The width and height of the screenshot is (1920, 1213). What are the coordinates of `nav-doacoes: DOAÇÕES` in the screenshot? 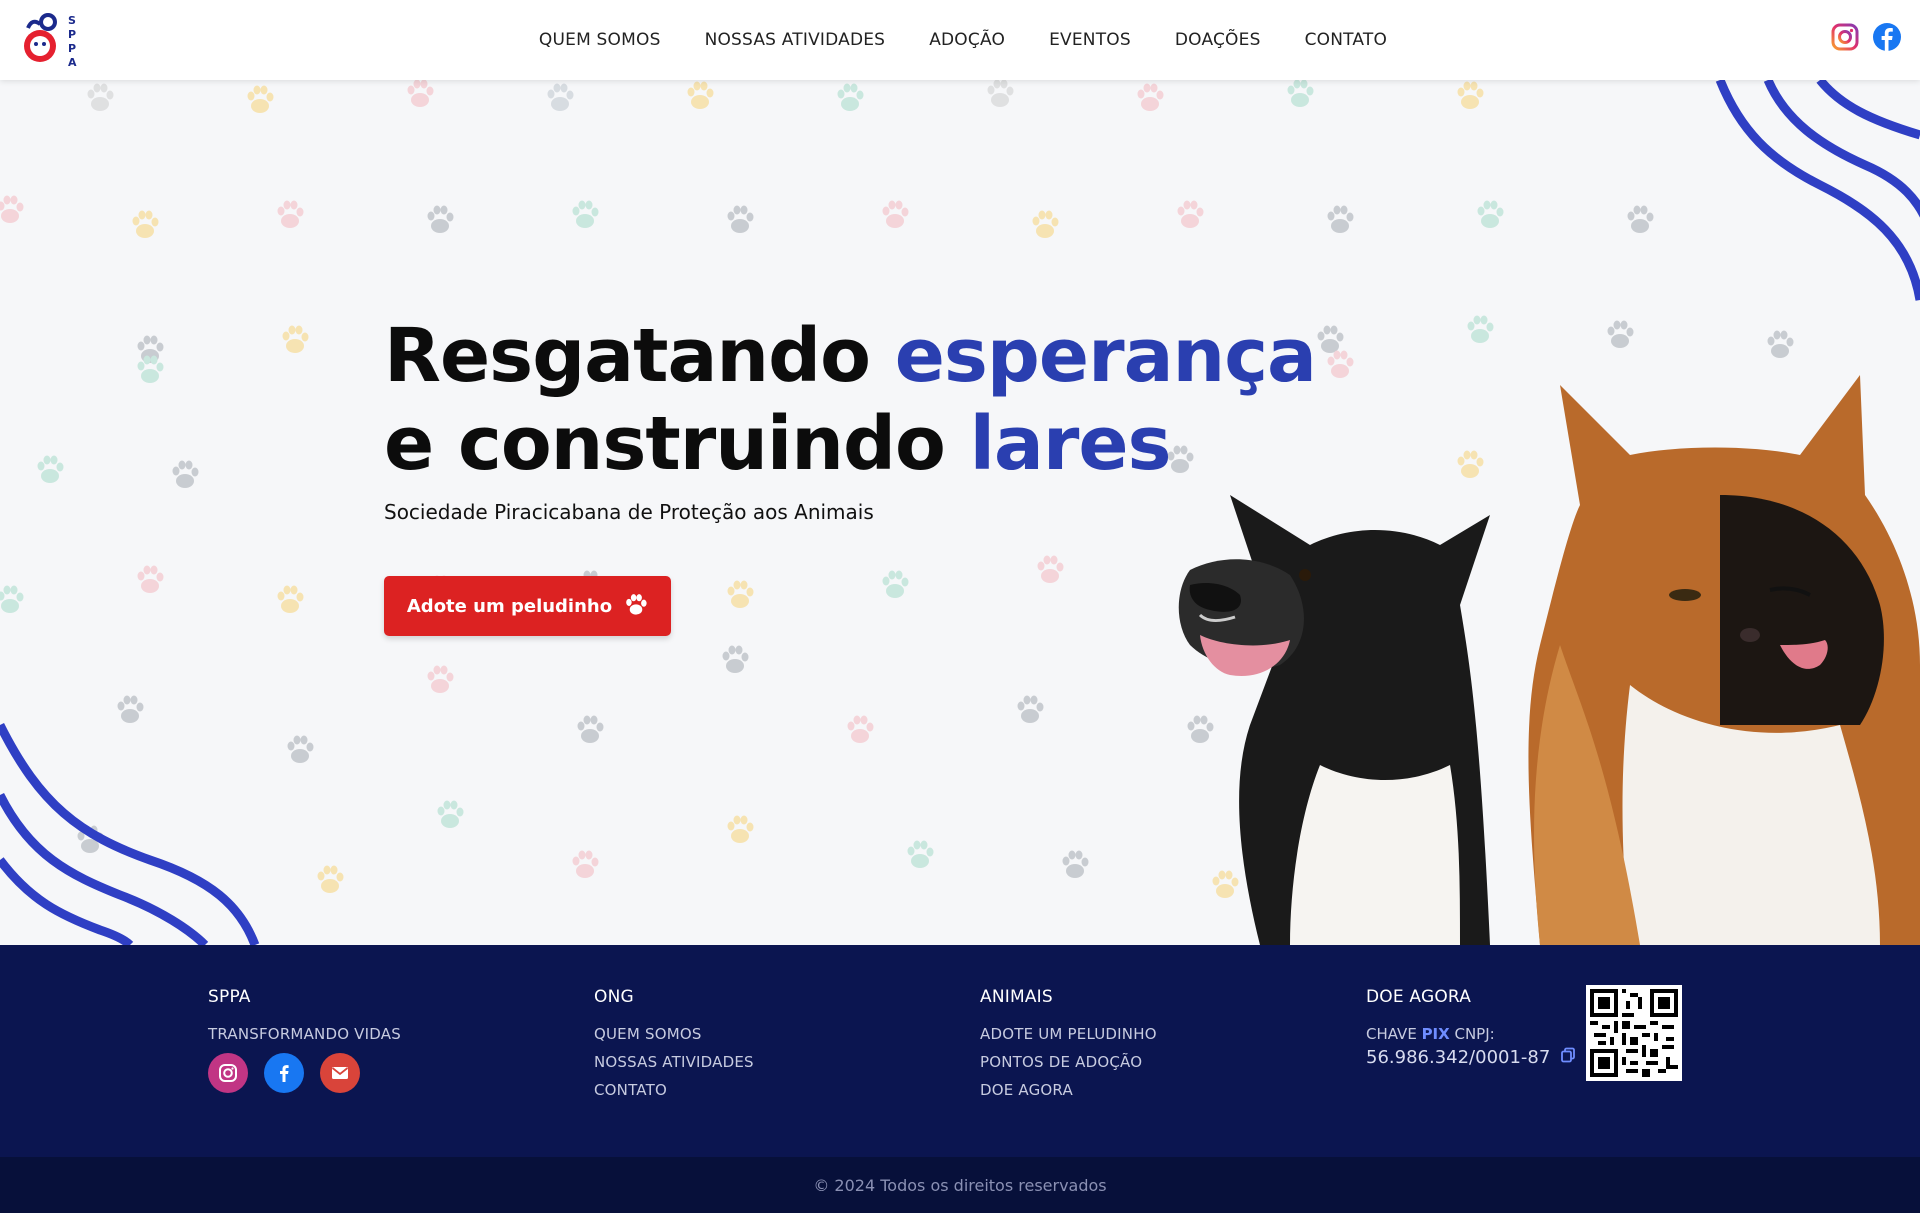 It's located at (1218, 40).